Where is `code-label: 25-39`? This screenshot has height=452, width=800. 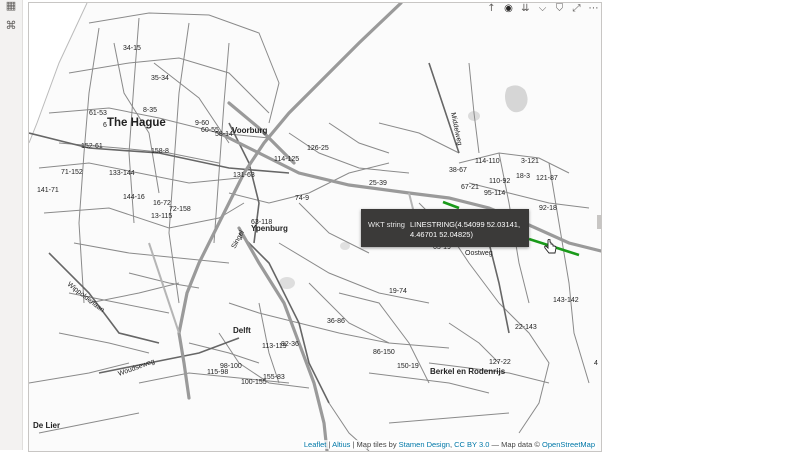 code-label: 25-39 is located at coordinates (378, 183).